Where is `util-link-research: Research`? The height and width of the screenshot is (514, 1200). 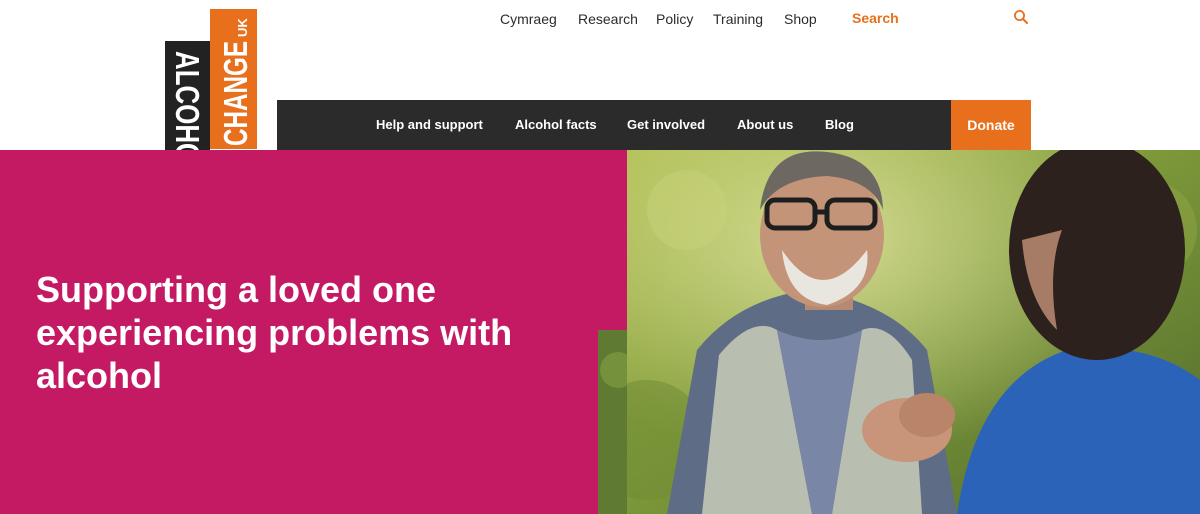
util-link-research: Research is located at coordinates (608, 19).